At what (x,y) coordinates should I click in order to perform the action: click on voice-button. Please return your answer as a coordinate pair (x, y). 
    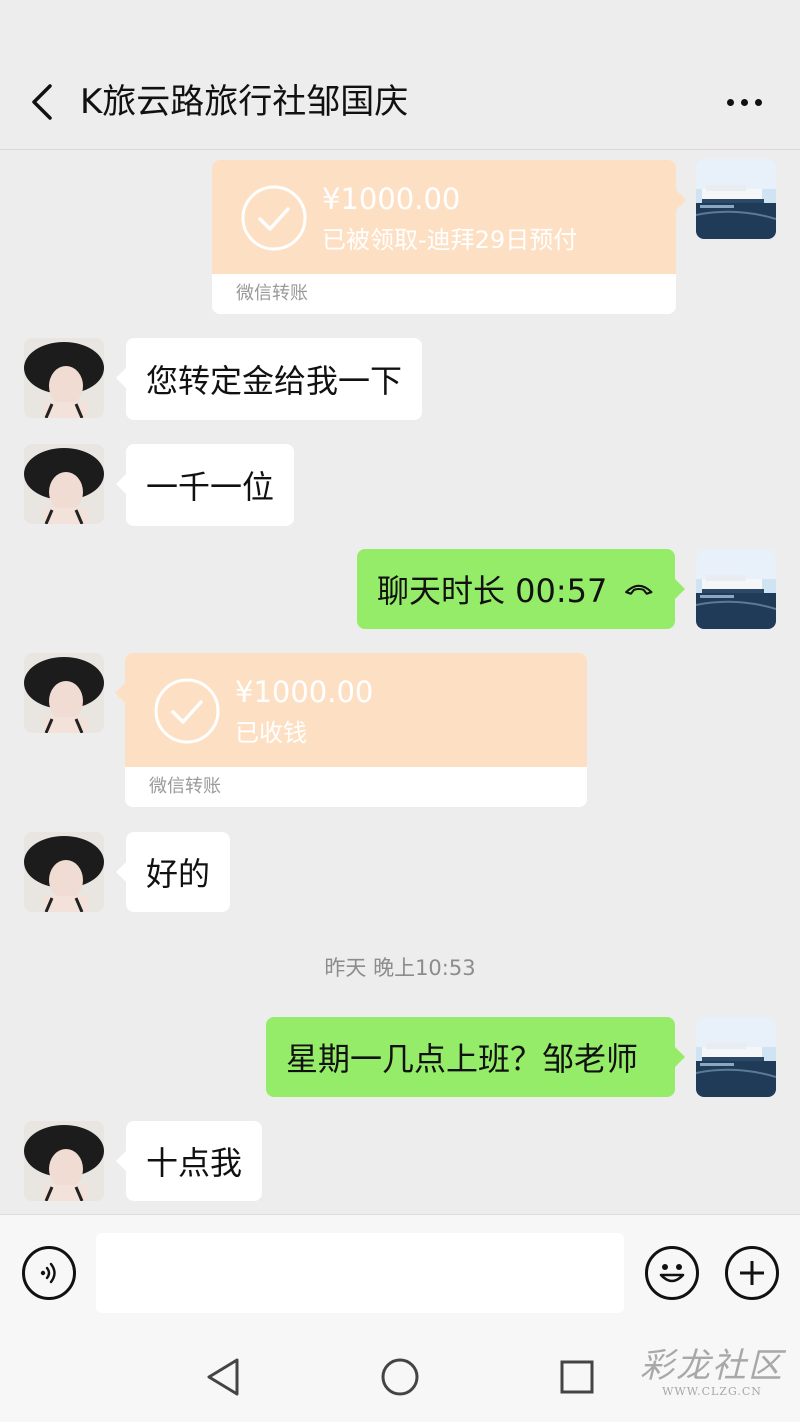
    Looking at the image, I should click on (49, 1273).